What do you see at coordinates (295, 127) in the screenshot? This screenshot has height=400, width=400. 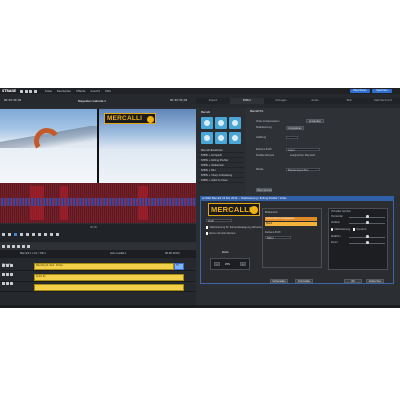 I see `analyze-button: Analysieren` at bounding box center [295, 127].